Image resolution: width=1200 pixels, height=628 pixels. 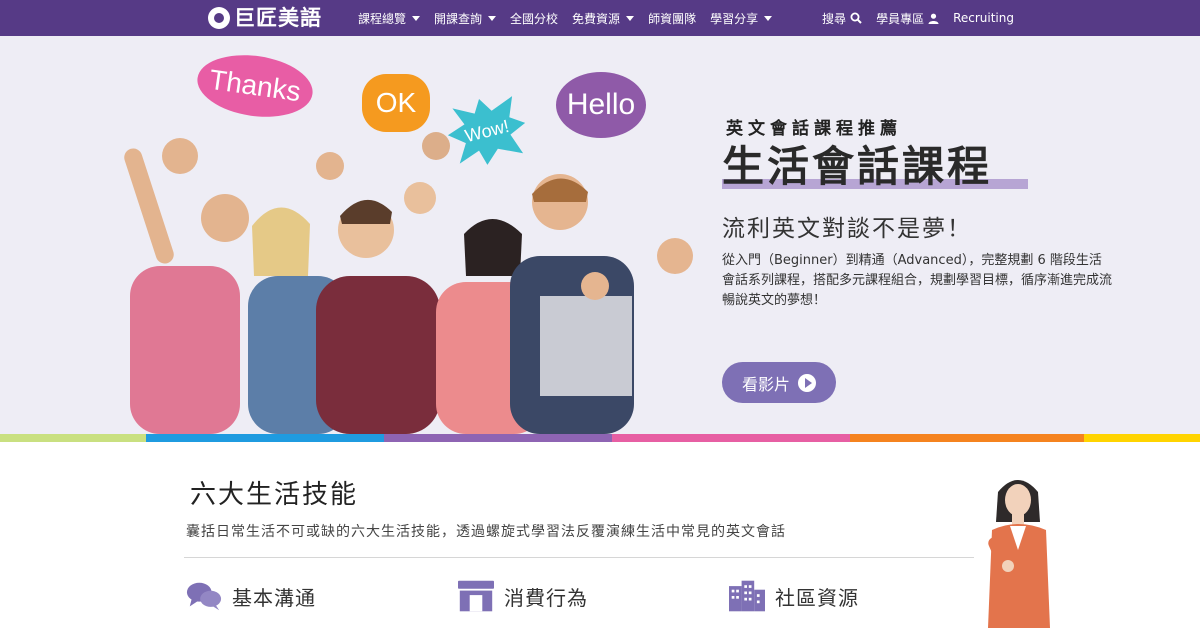 I want to click on skill-item-basic-communication: 基本溝通, so click(x=251, y=596).